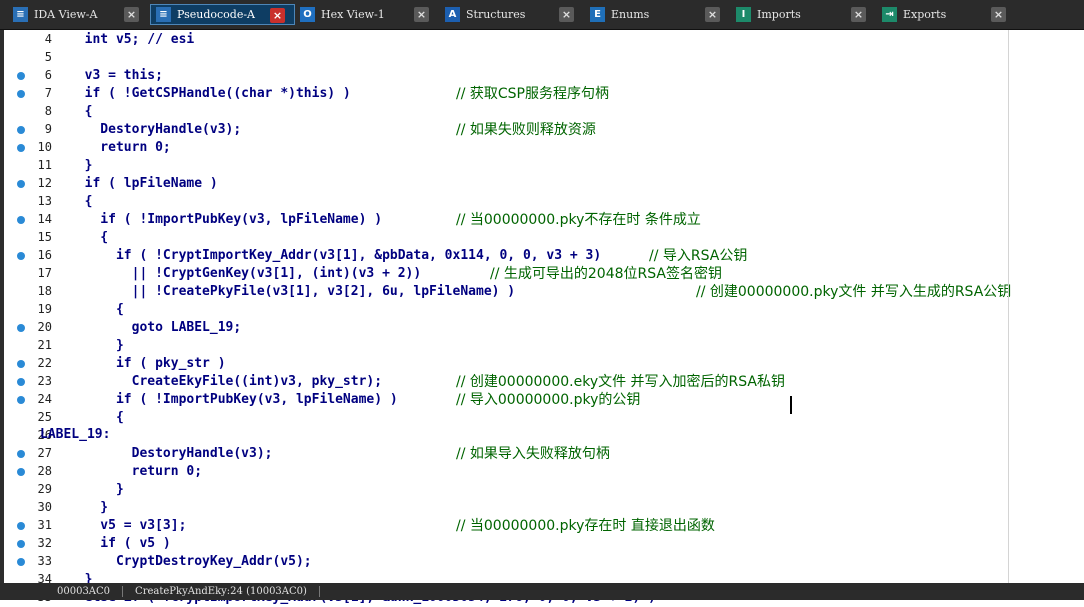 Image resolution: width=1084 pixels, height=607 pixels. What do you see at coordinates (542, 346) in the screenshot?
I see `code-line: 21 }` at bounding box center [542, 346].